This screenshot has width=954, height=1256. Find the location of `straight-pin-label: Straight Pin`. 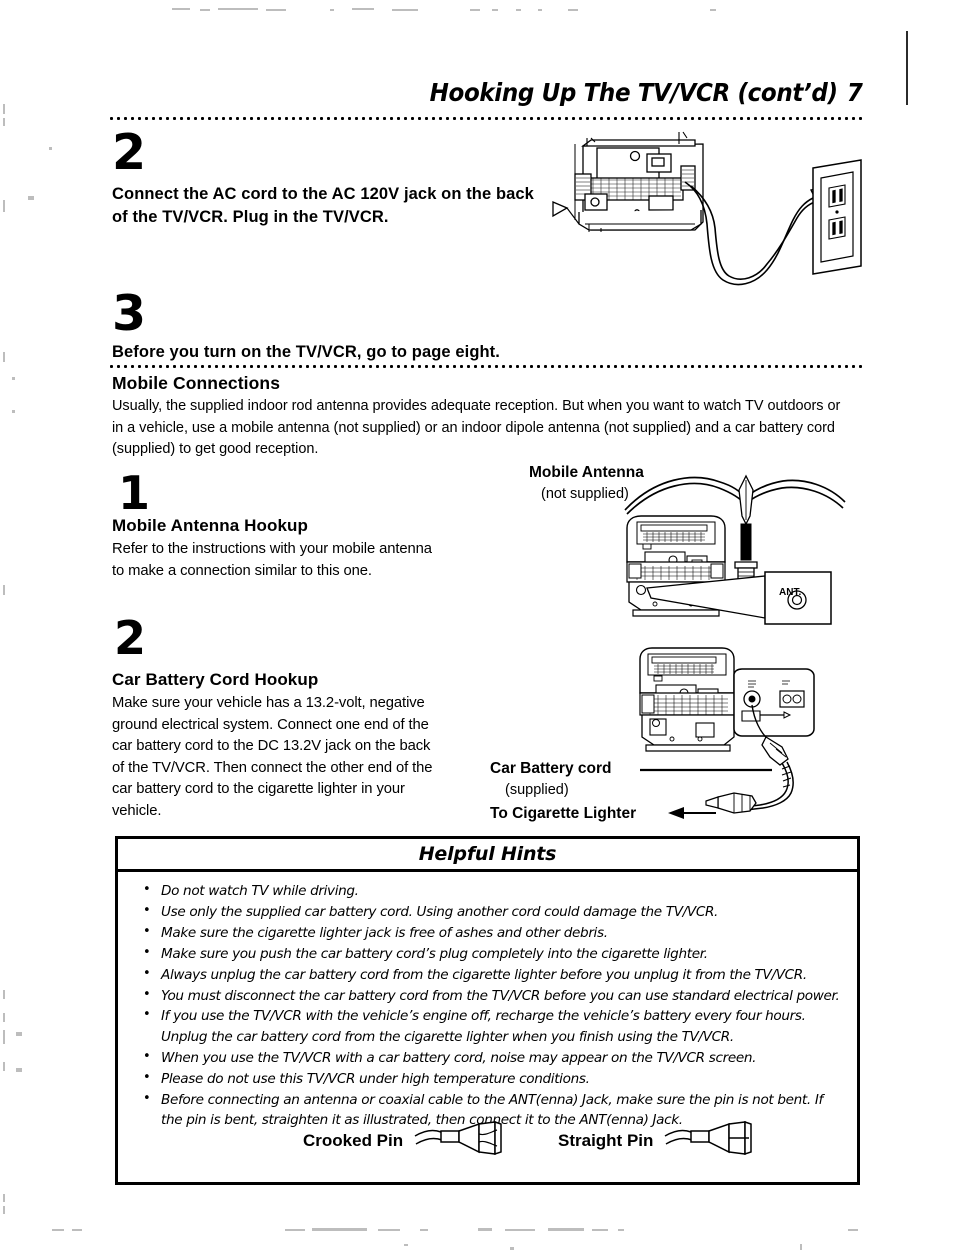

straight-pin-label: Straight Pin is located at coordinates (606, 1140).